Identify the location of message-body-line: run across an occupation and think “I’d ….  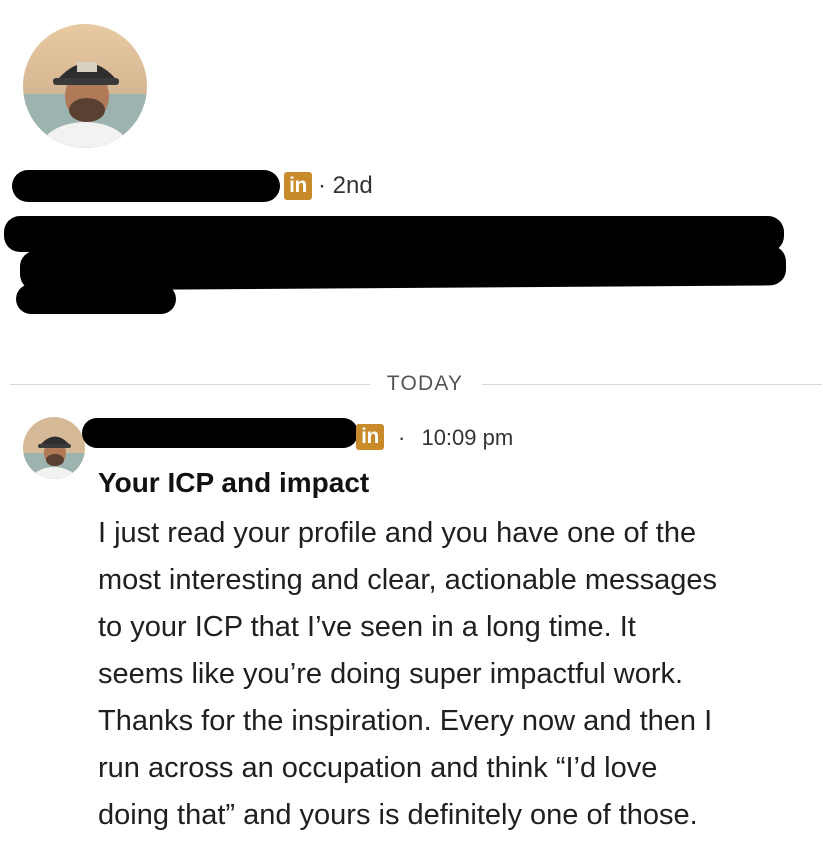
(378, 768).